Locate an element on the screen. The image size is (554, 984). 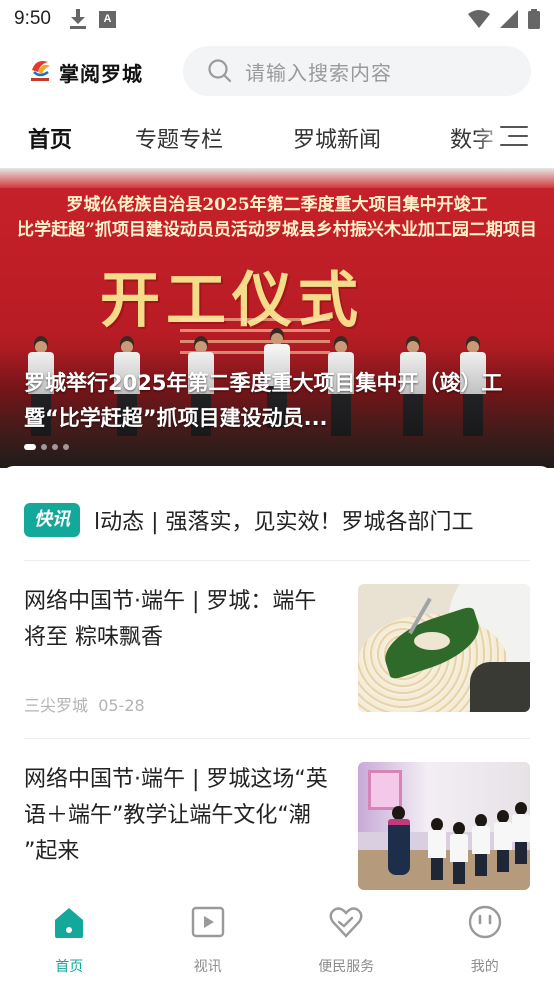
news-date: 05-28 is located at coordinates (121, 705).